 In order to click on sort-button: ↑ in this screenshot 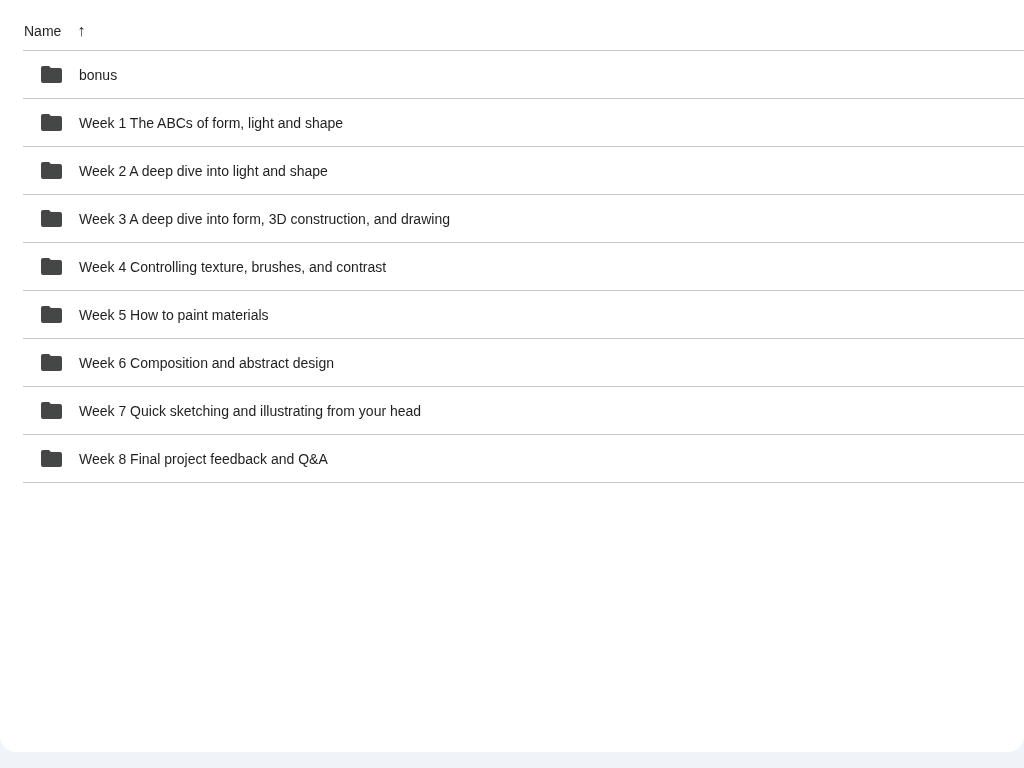, I will do `click(81, 31)`.